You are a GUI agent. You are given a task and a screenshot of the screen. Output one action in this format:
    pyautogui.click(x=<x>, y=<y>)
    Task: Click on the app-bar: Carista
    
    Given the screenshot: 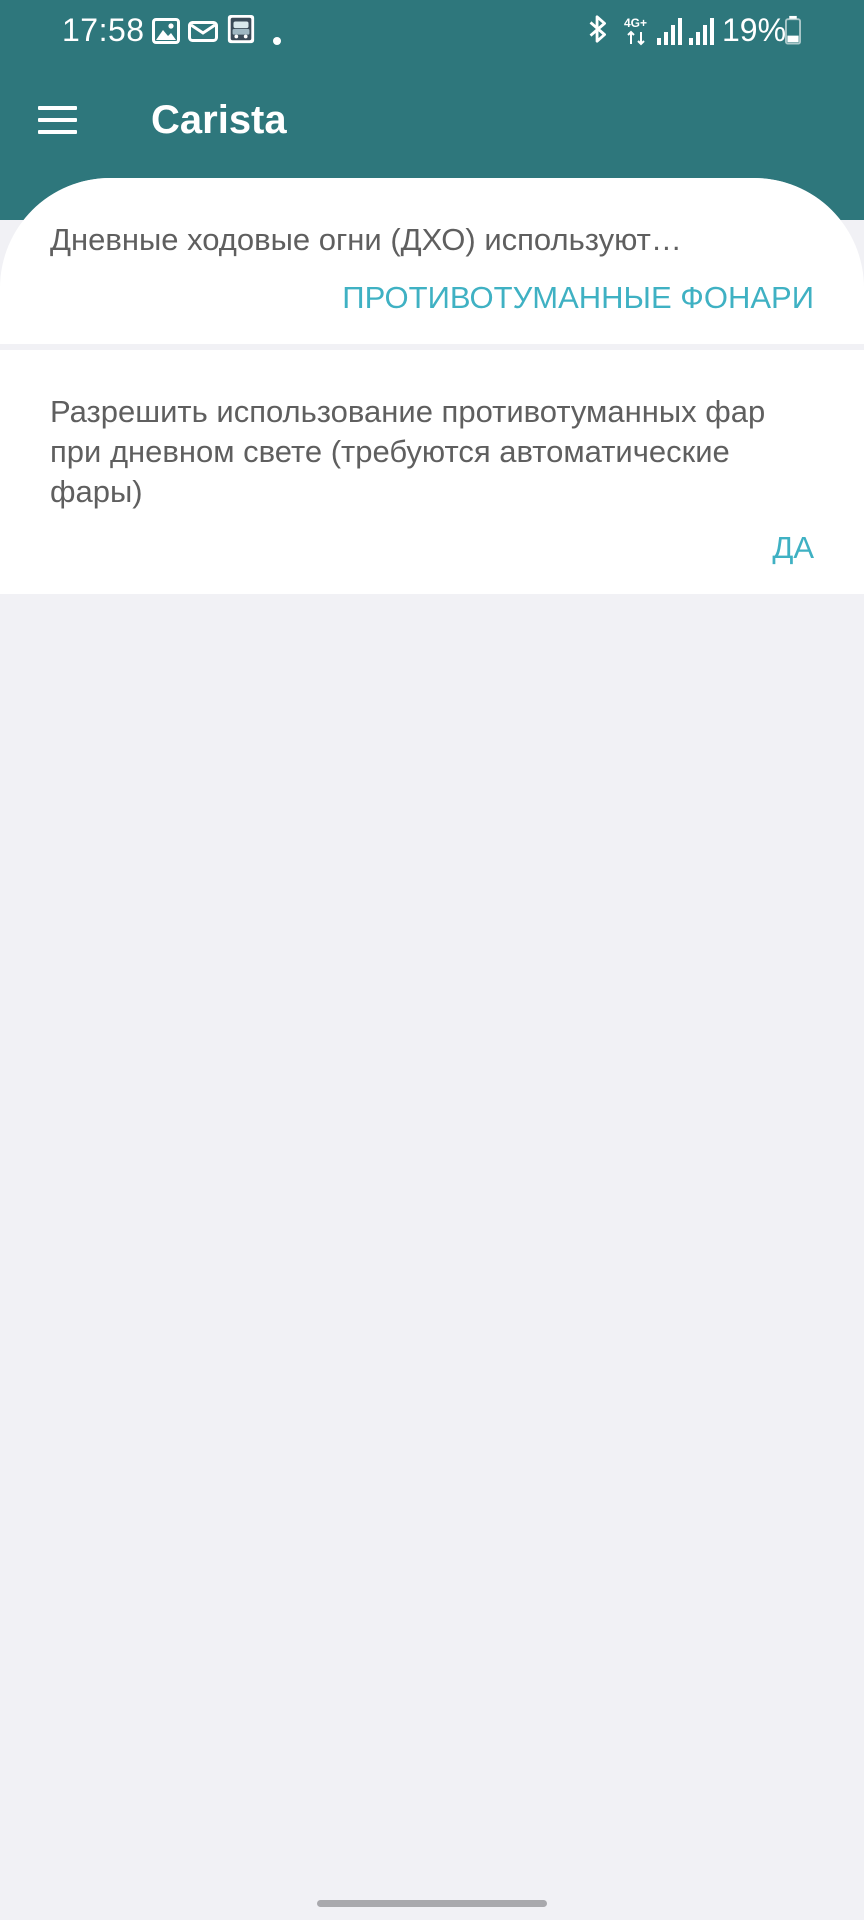 What is the action you would take?
    pyautogui.click(x=432, y=120)
    